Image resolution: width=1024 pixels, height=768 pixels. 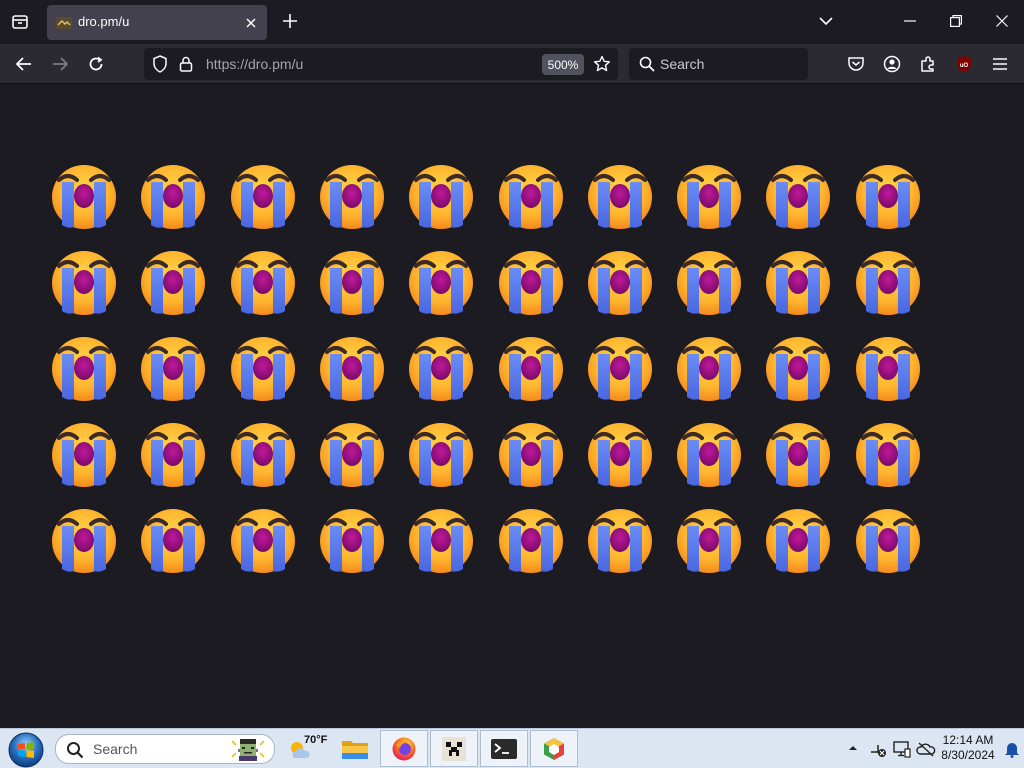 I want to click on taskbar-search-placeholder: Search, so click(x=115, y=749).